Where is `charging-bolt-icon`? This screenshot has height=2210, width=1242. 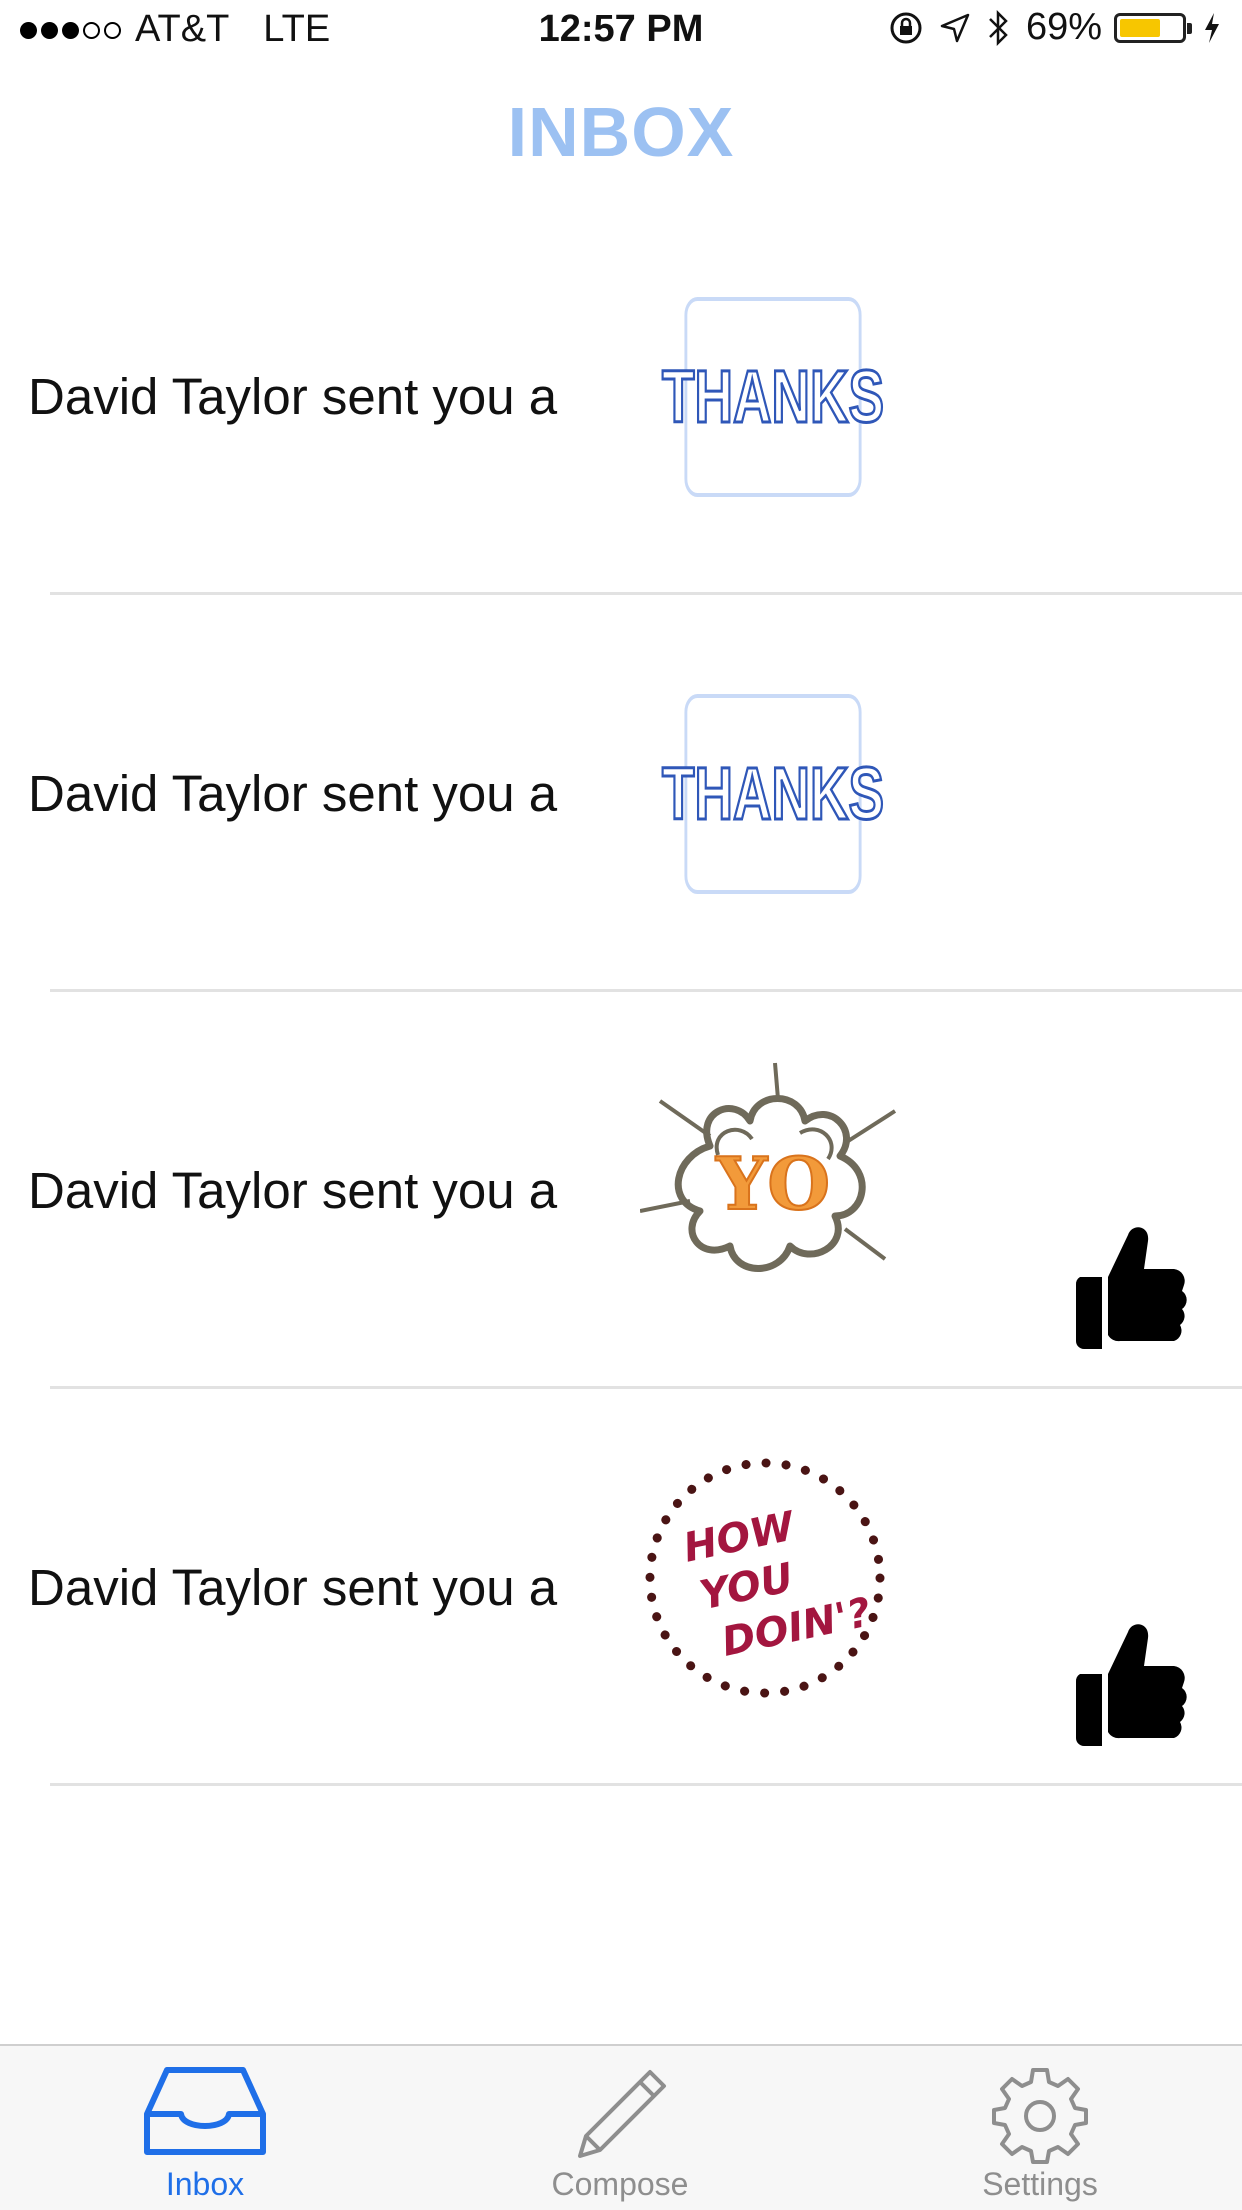
charging-bolt-icon is located at coordinates (1212, 27).